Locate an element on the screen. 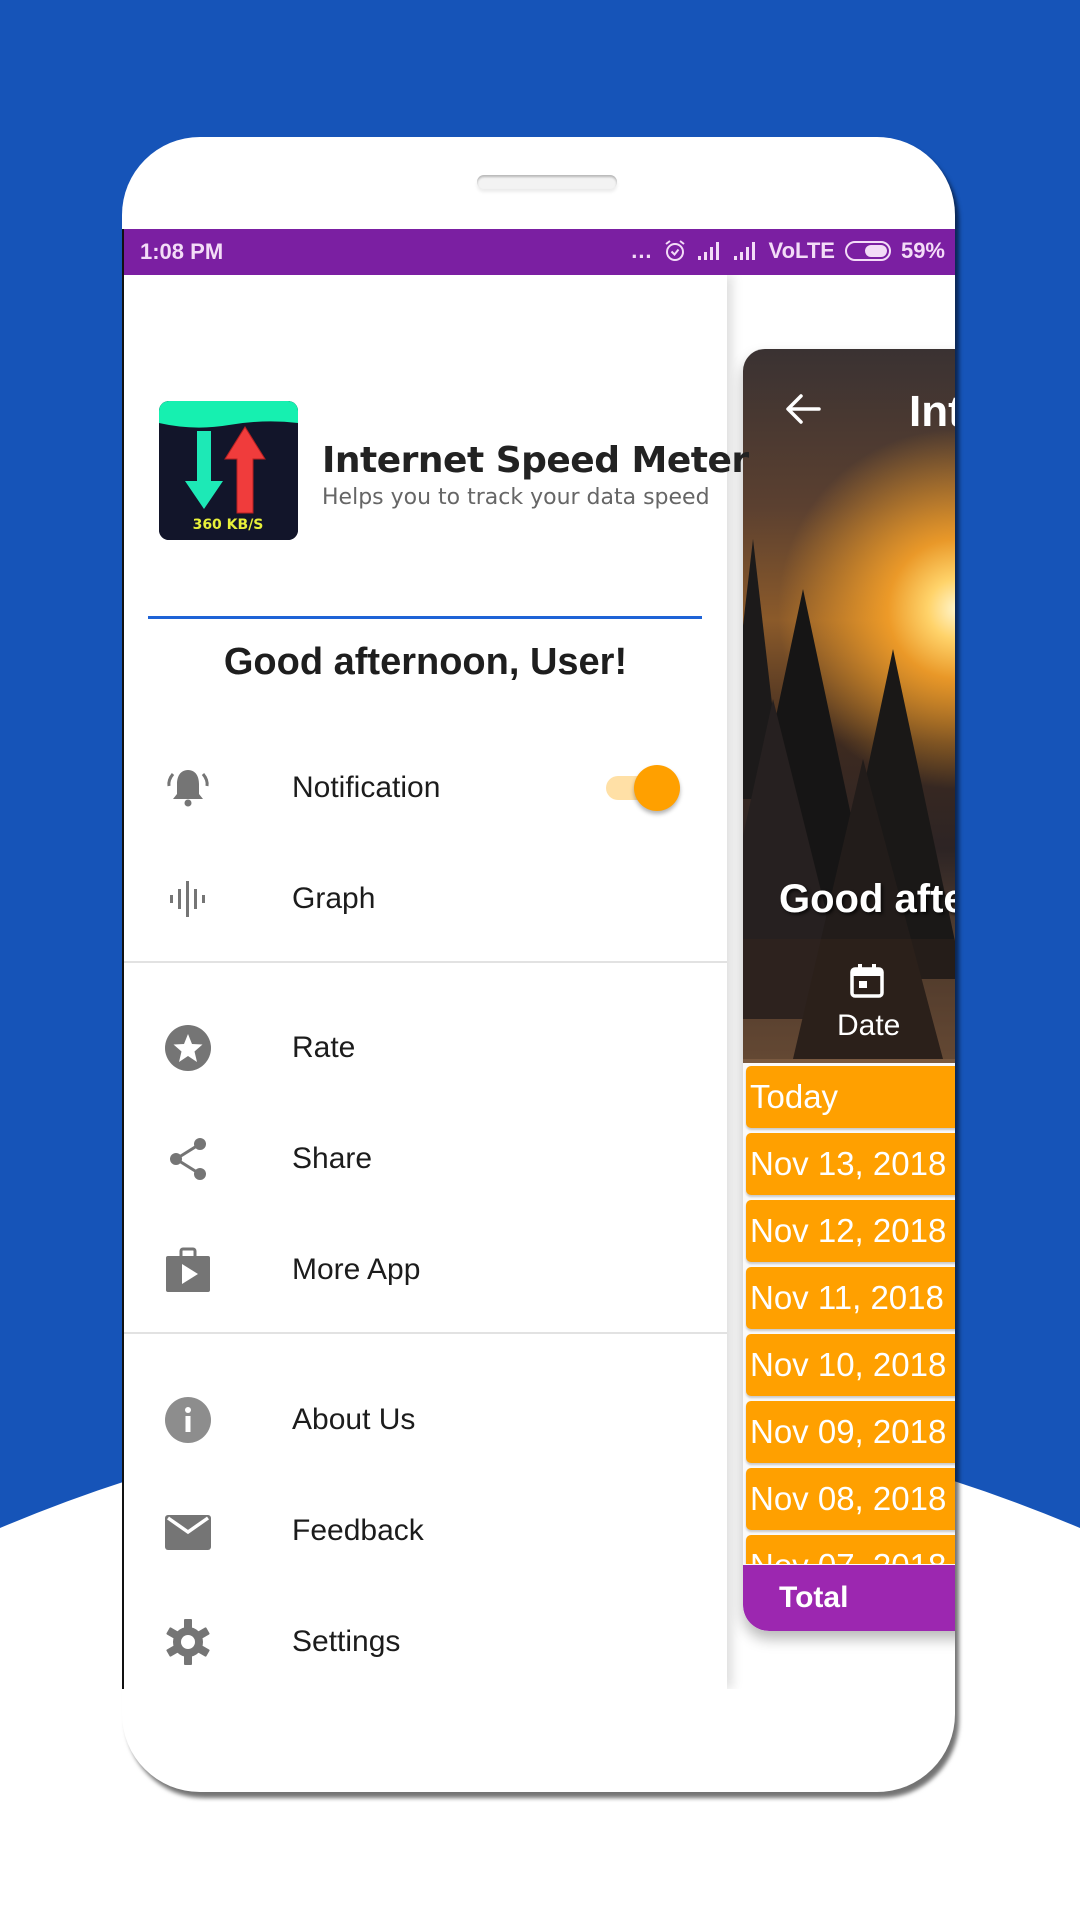  date-row: Nov 07, 2018 is located at coordinates (850, 1549).